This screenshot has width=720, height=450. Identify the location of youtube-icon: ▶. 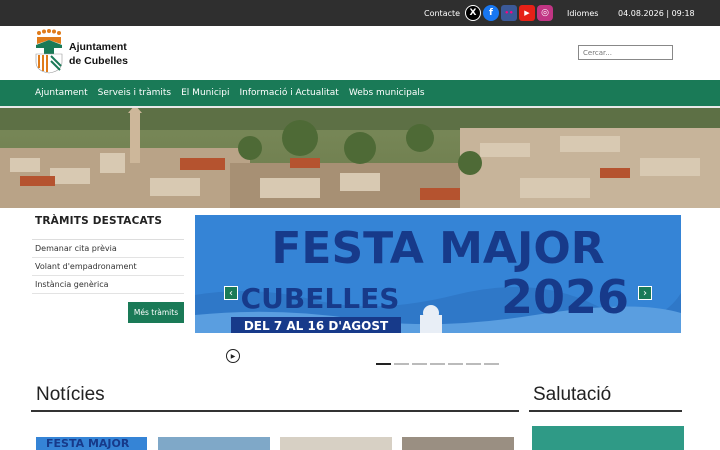
(527, 13).